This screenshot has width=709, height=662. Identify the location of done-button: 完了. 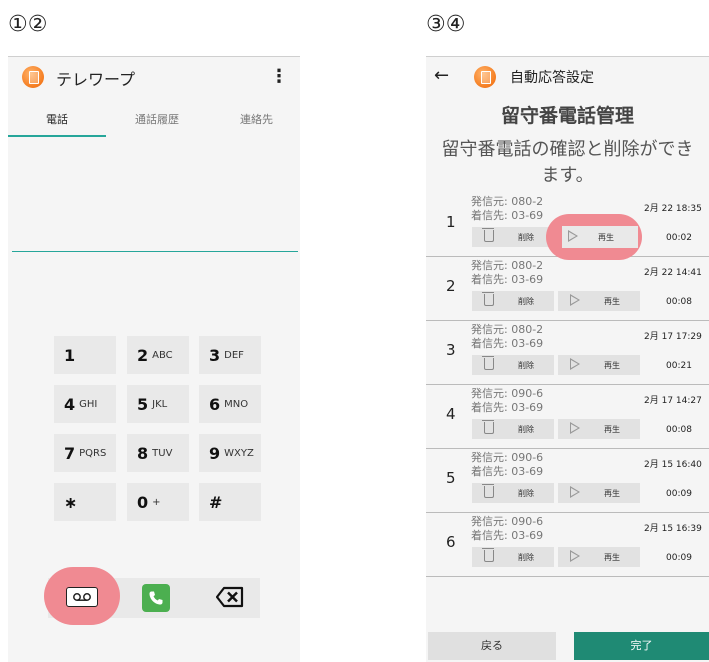
(641, 646).